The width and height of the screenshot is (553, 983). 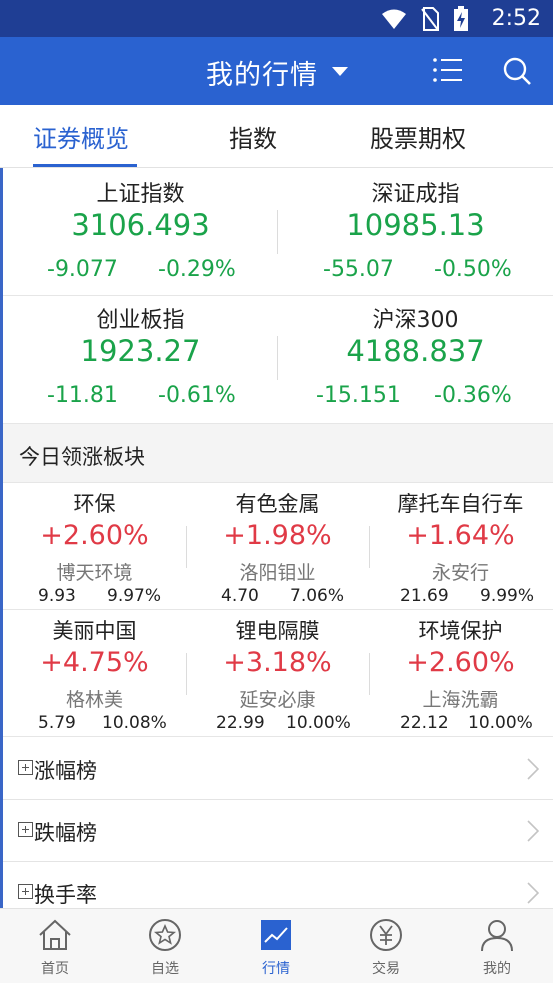 What do you see at coordinates (277, 631) in the screenshot?
I see `sector-name: 锂电隔膜` at bounding box center [277, 631].